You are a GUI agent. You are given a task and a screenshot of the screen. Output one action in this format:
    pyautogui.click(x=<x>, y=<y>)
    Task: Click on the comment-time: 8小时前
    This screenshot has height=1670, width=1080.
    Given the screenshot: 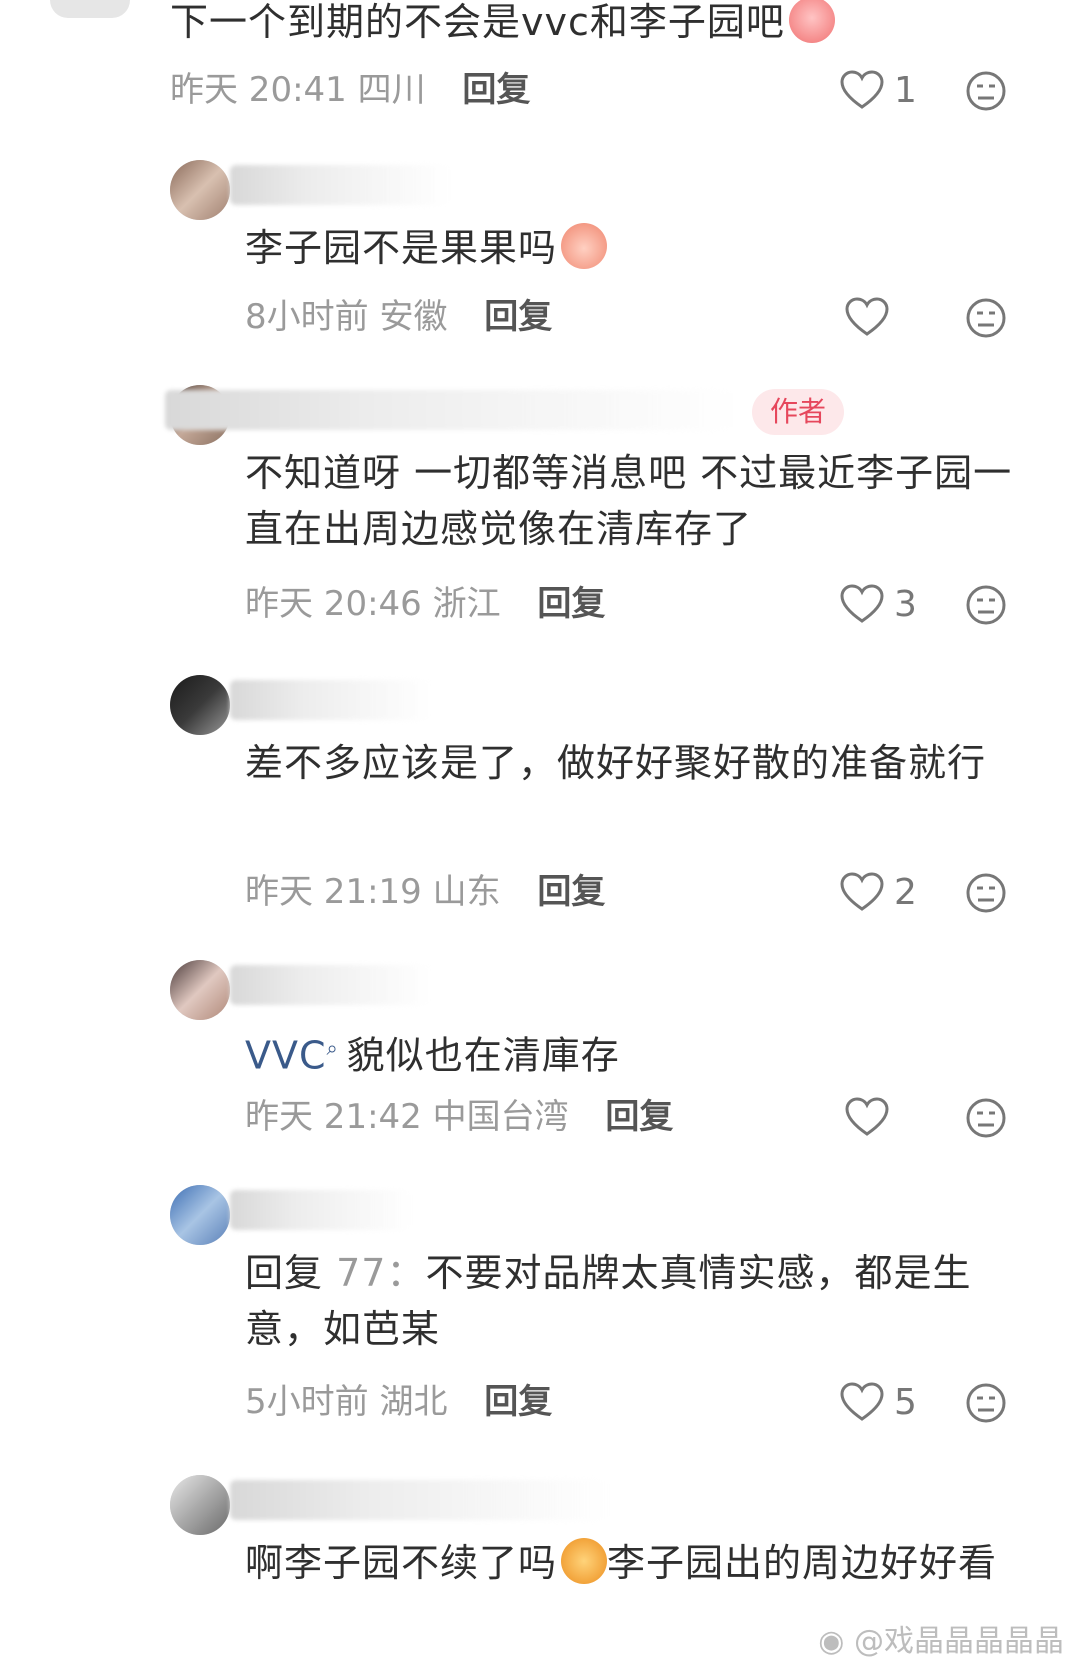 What is the action you would take?
    pyautogui.click(x=307, y=317)
    